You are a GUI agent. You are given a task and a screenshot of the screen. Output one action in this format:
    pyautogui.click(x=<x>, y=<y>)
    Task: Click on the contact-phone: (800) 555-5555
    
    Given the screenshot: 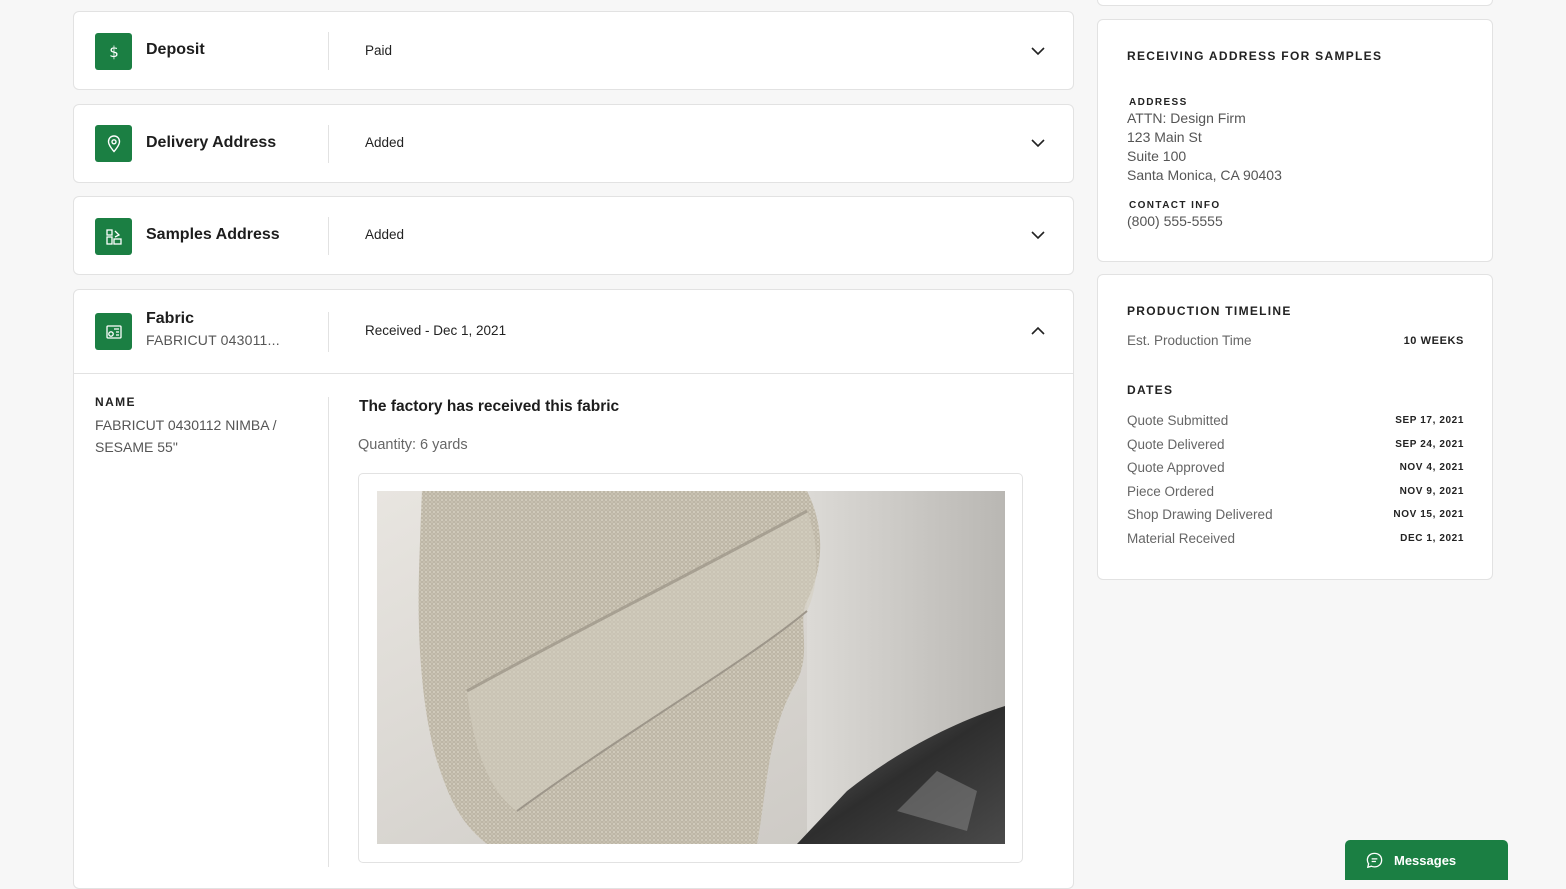 What is the action you would take?
    pyautogui.click(x=1175, y=221)
    